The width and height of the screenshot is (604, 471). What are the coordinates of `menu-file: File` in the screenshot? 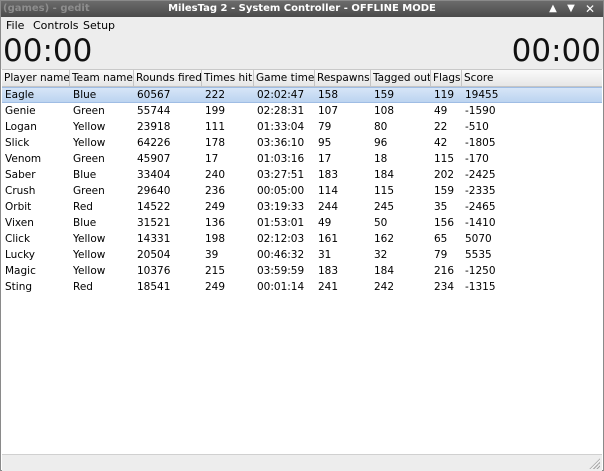 It's located at (15, 25).